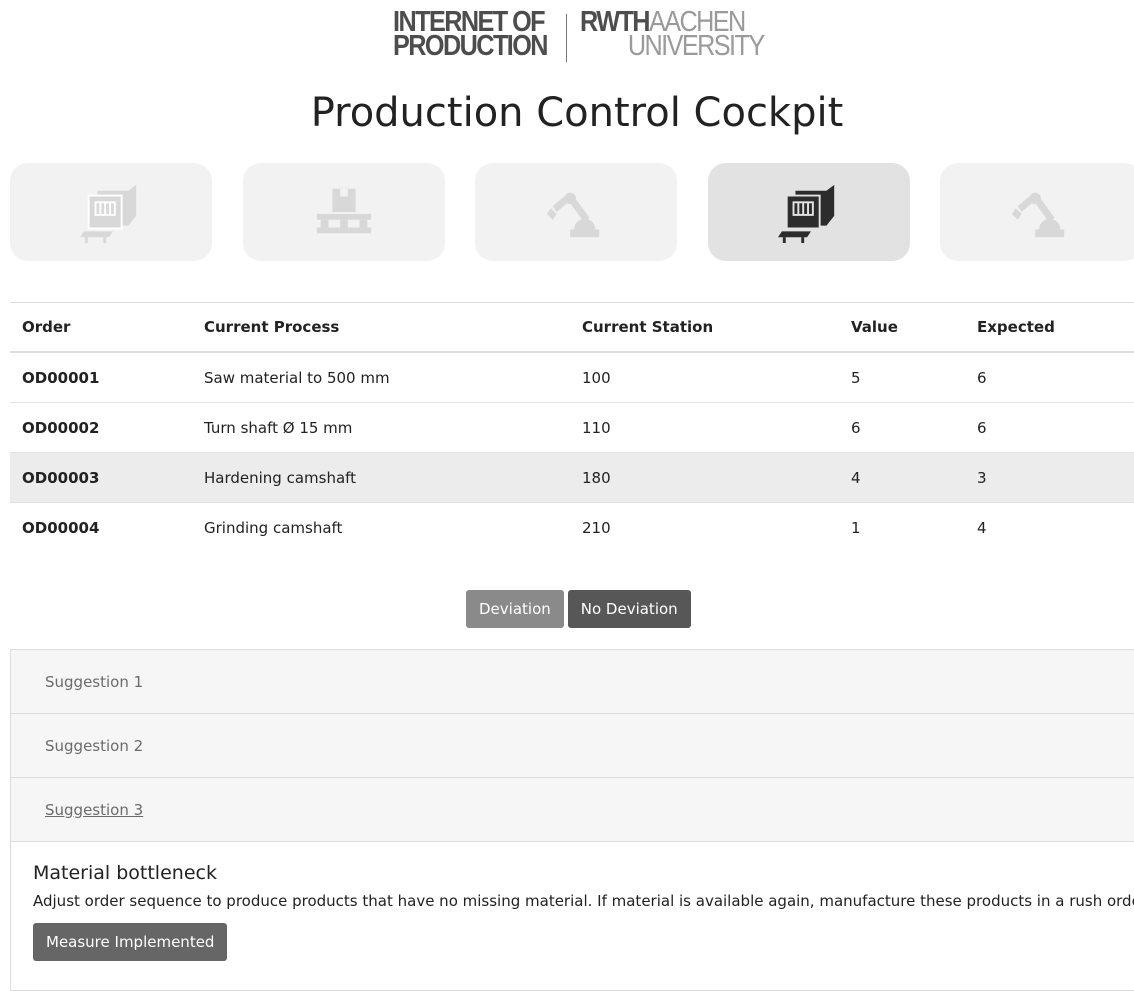  I want to click on internet-of-production-logo: INTERNET OF PRODUCTION, so click(471, 34).